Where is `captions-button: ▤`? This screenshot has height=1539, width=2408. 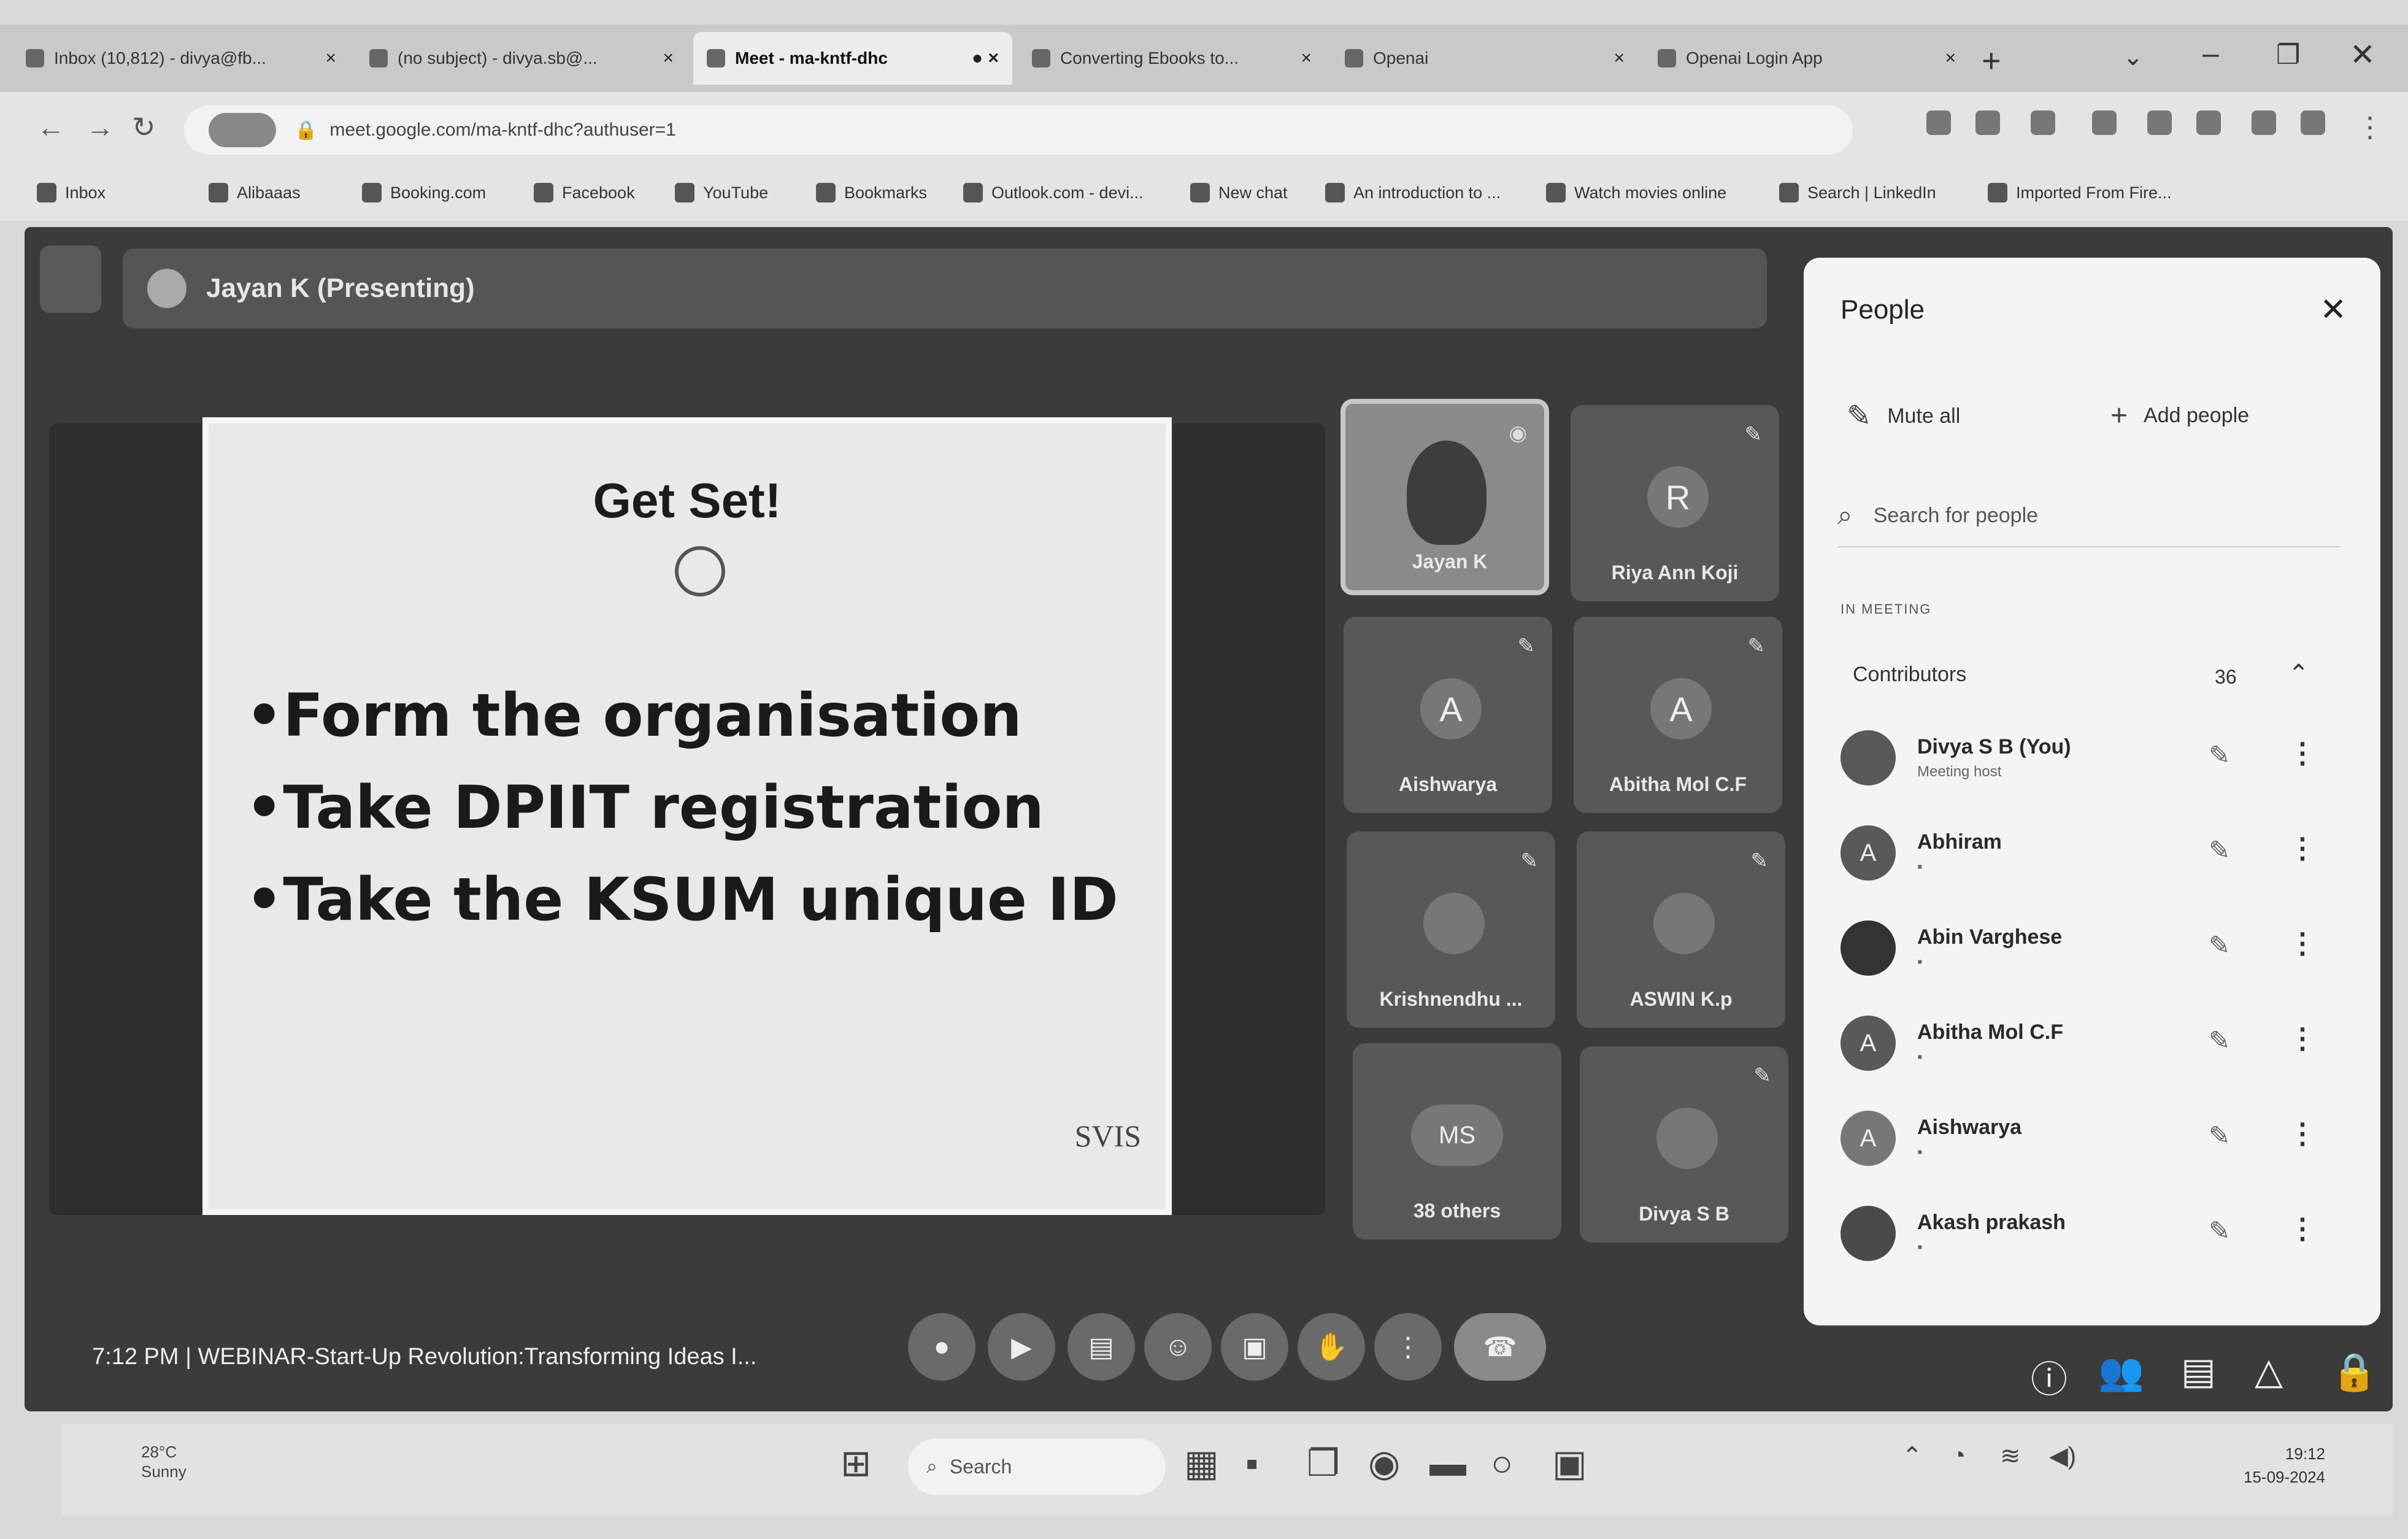
captions-button: ▤ is located at coordinates (1101, 1347).